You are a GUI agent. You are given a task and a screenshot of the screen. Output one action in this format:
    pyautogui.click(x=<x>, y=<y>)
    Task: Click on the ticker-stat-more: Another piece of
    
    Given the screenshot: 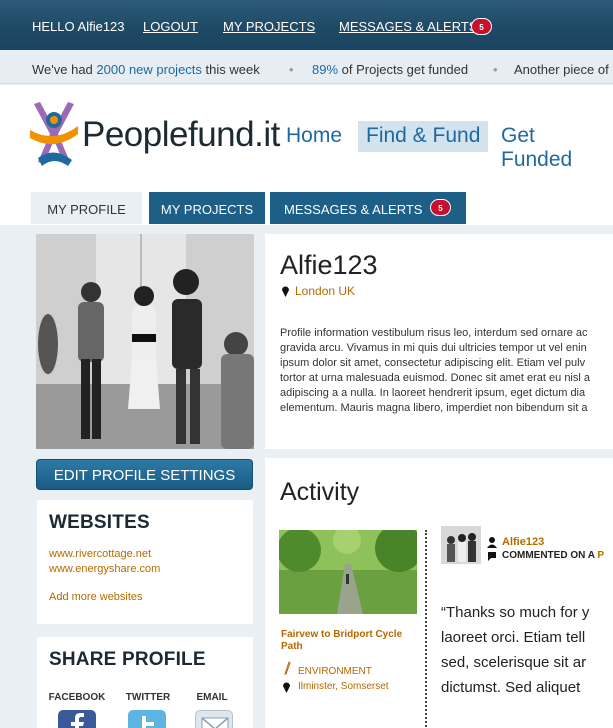 What is the action you would take?
    pyautogui.click(x=561, y=69)
    